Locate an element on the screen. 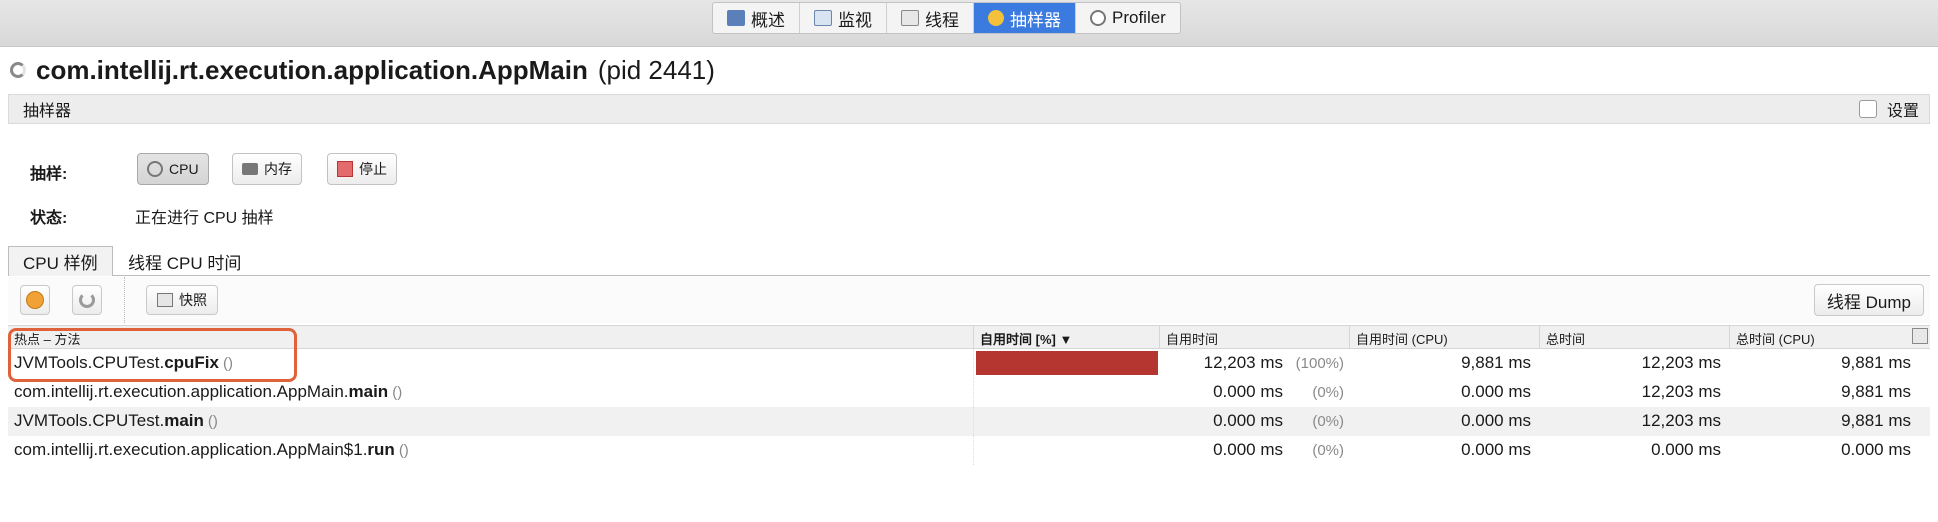  status-label: 状态: is located at coordinates (49, 218).